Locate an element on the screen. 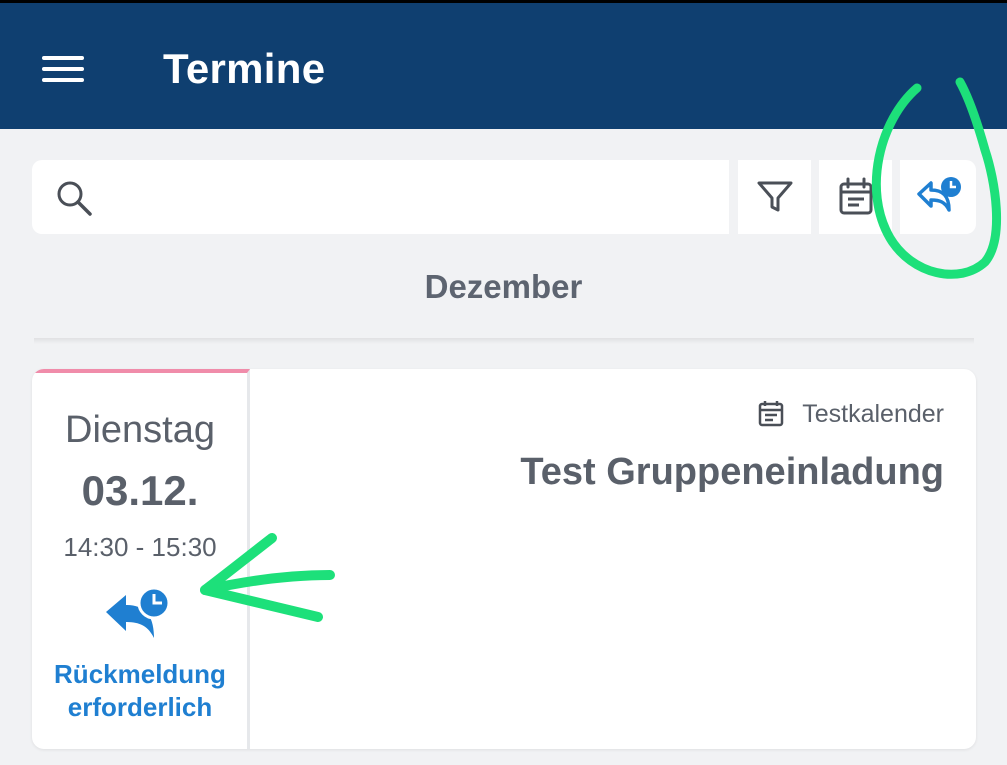  filter-icon is located at coordinates (774, 196).